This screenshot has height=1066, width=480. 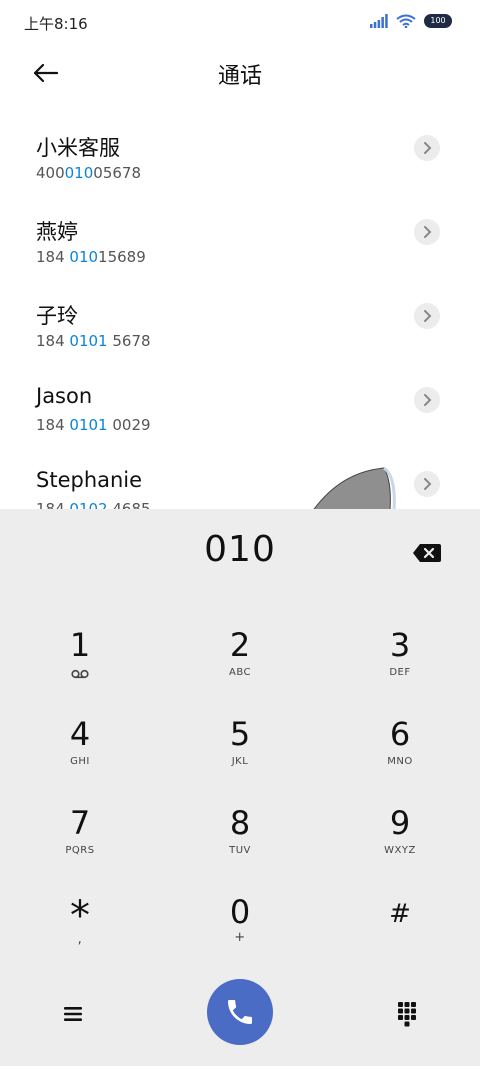 What do you see at coordinates (80, 850) in the screenshot?
I see `key-letters: PQRS` at bounding box center [80, 850].